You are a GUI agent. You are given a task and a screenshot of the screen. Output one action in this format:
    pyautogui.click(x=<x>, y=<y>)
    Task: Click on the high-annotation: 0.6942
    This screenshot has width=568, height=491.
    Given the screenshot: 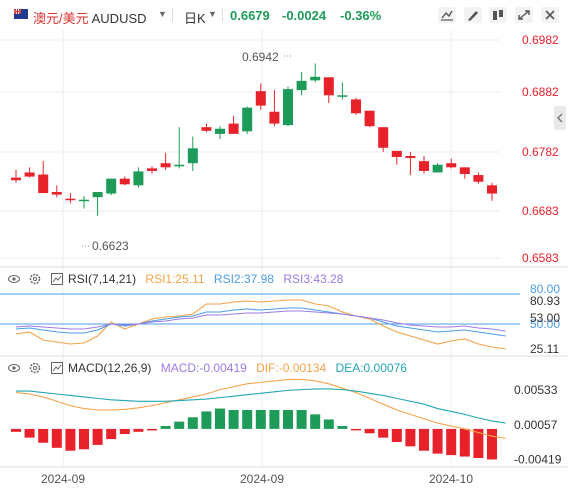 What is the action you would take?
    pyautogui.click(x=260, y=57)
    